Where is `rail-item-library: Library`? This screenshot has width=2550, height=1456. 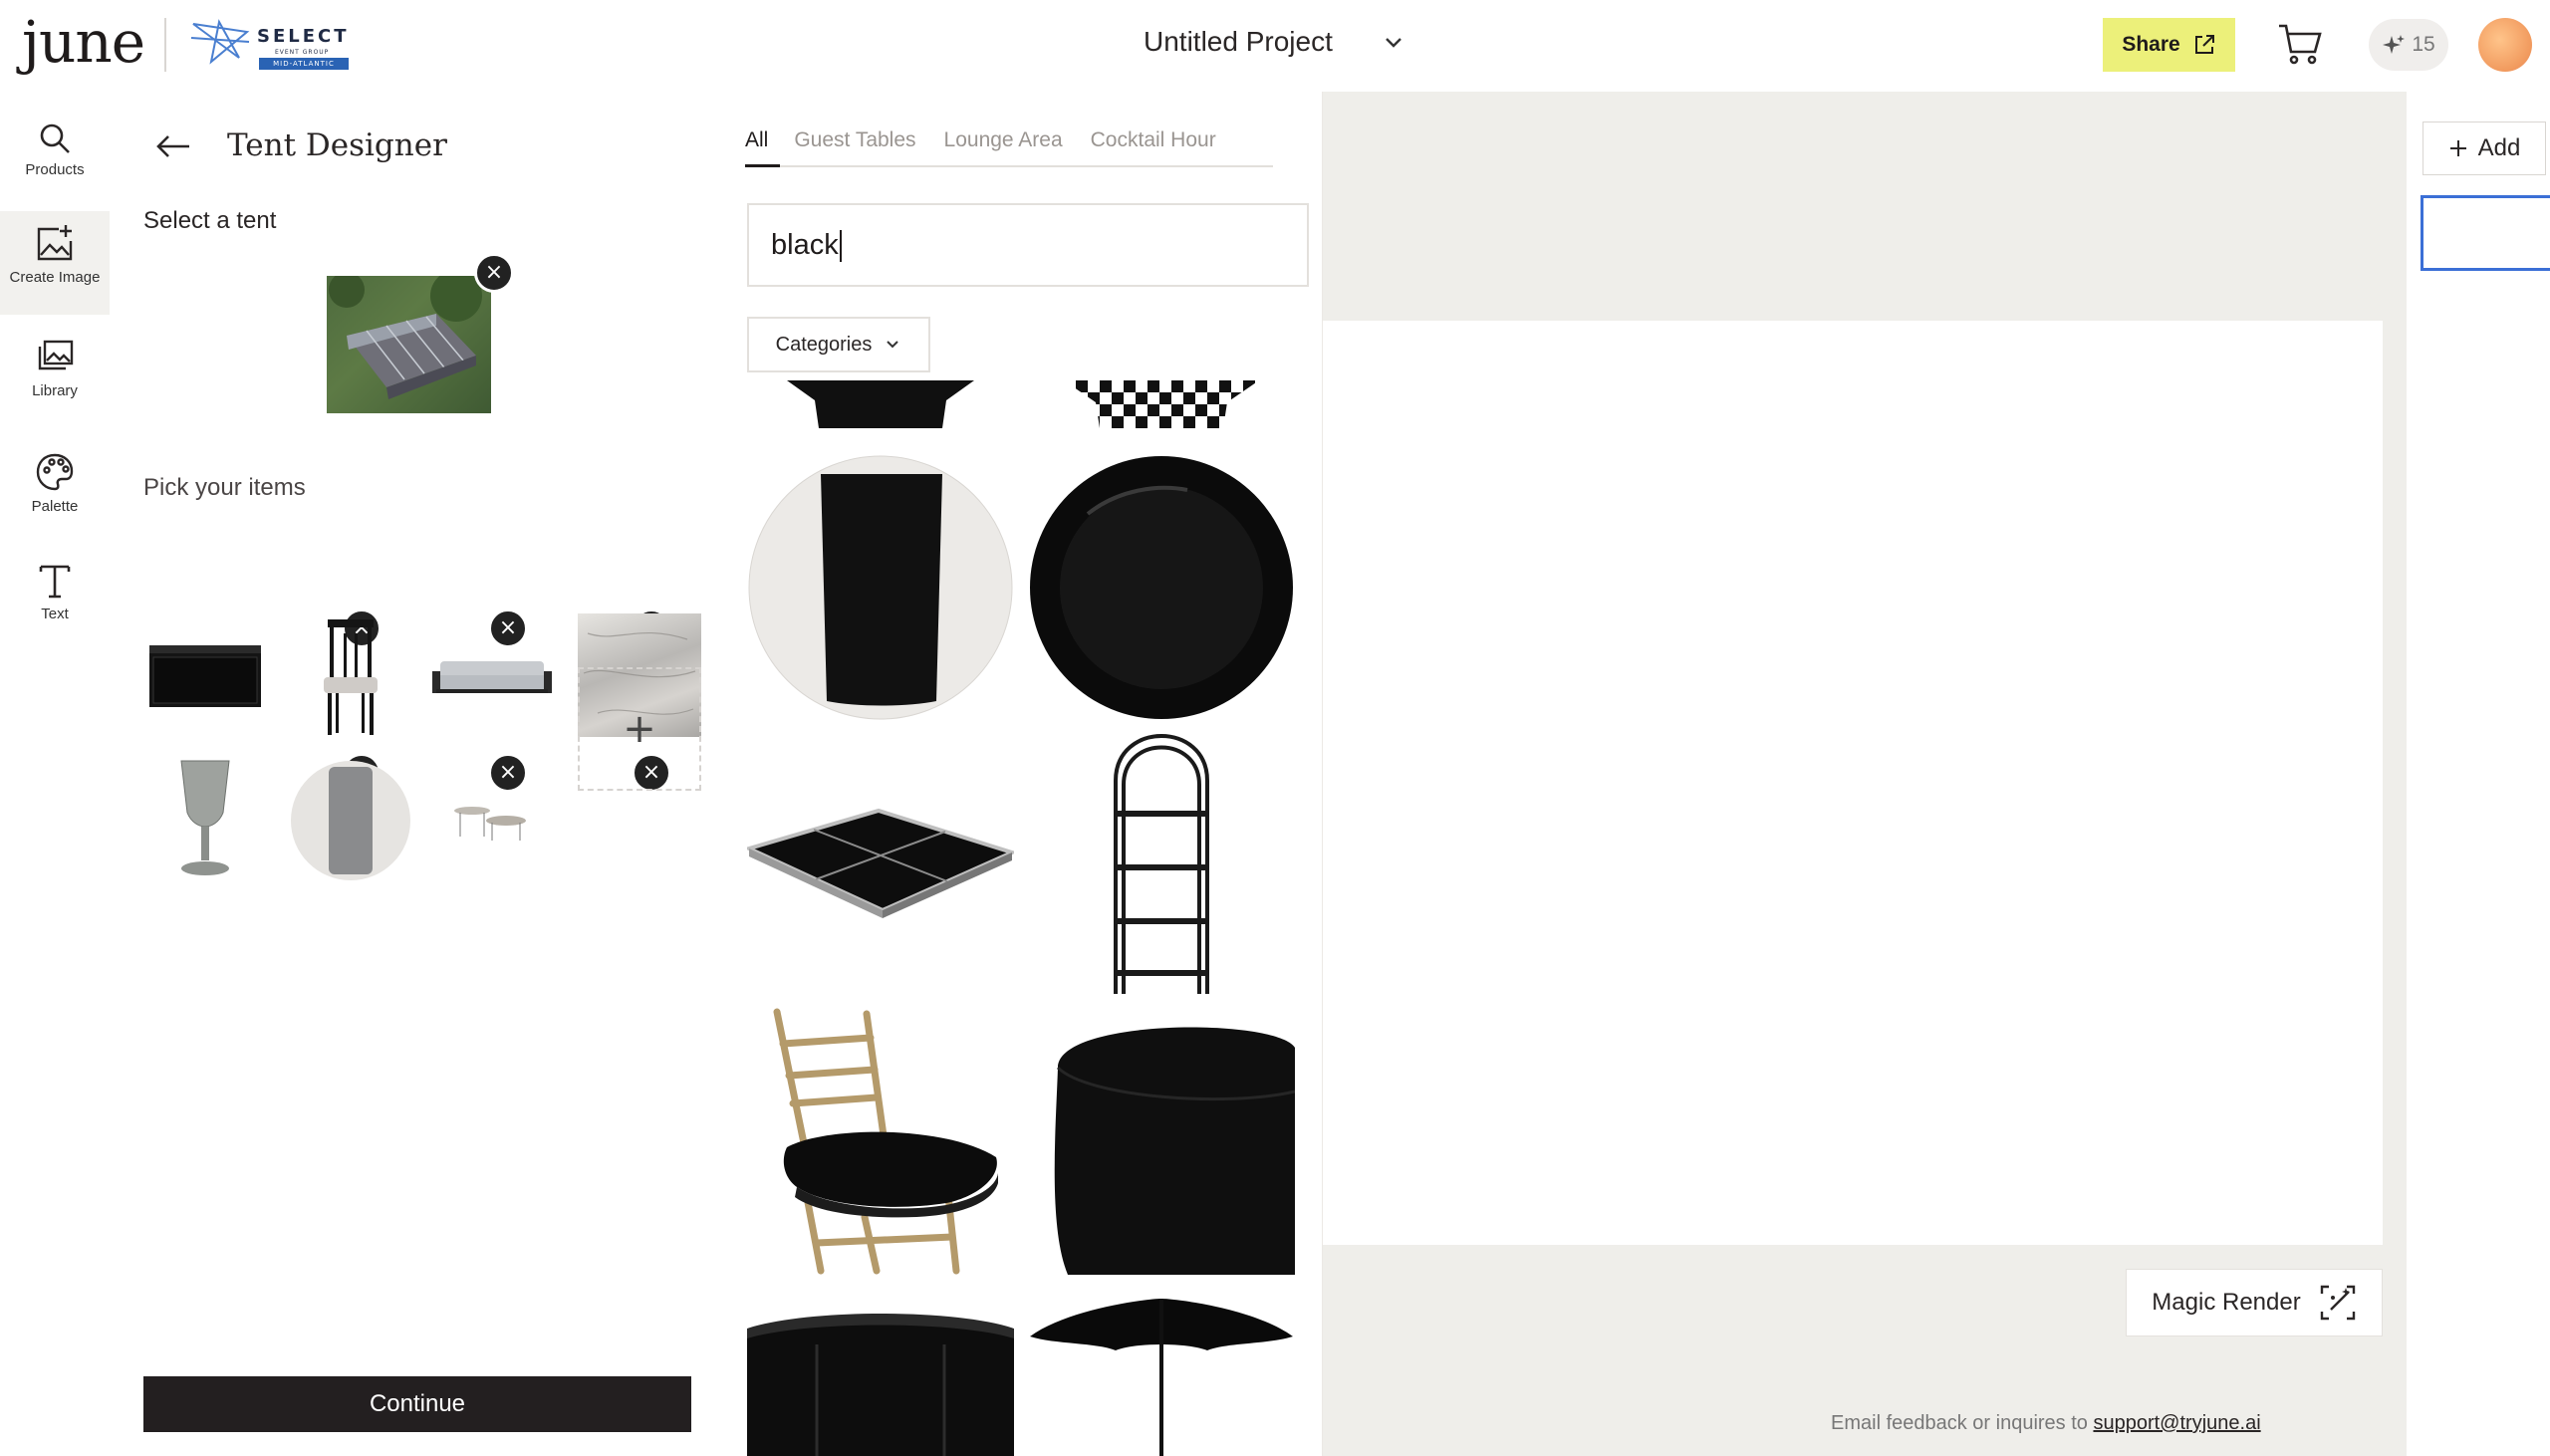
rail-item-library: Library is located at coordinates (55, 383).